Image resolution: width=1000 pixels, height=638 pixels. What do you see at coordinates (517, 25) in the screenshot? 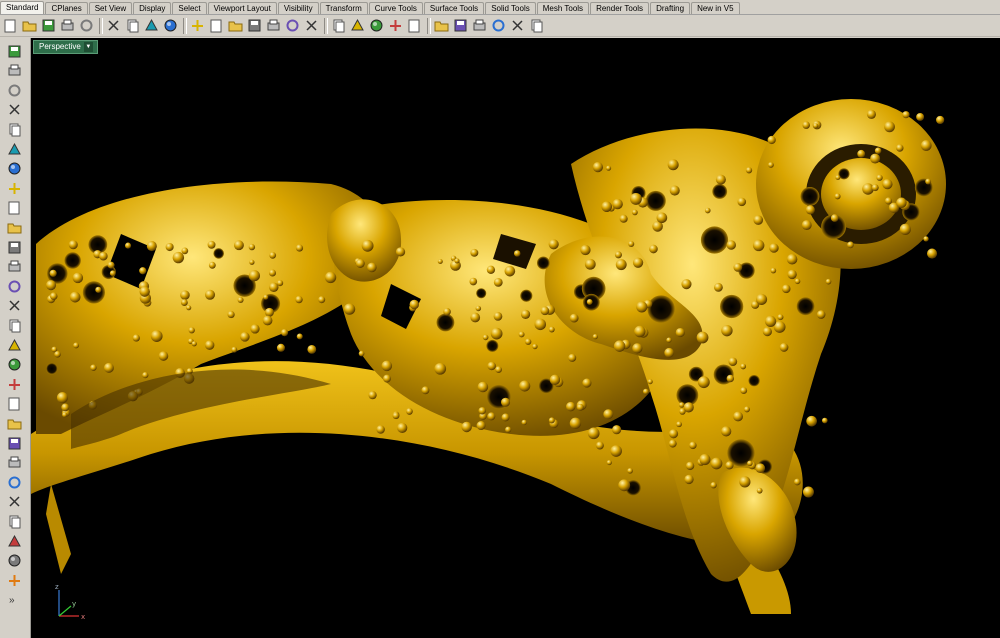
I see `options-icon` at bounding box center [517, 25].